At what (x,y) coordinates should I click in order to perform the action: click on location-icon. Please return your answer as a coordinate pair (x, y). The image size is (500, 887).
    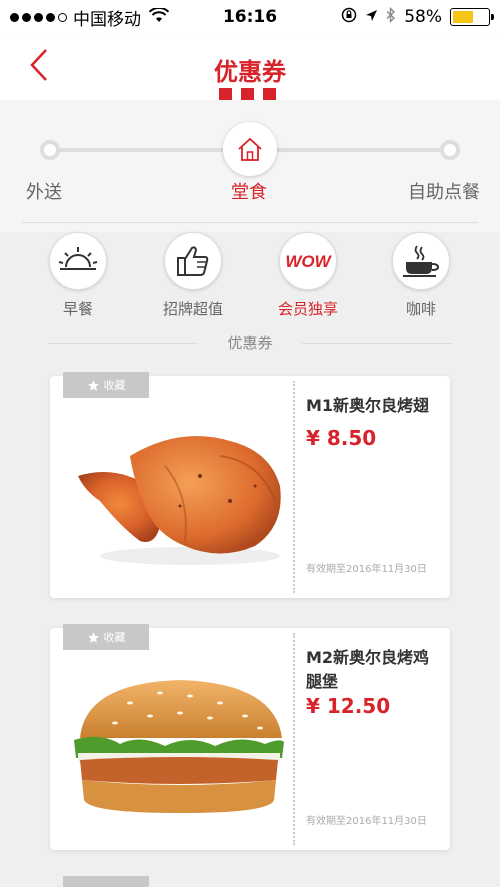
    Looking at the image, I should click on (371, 17).